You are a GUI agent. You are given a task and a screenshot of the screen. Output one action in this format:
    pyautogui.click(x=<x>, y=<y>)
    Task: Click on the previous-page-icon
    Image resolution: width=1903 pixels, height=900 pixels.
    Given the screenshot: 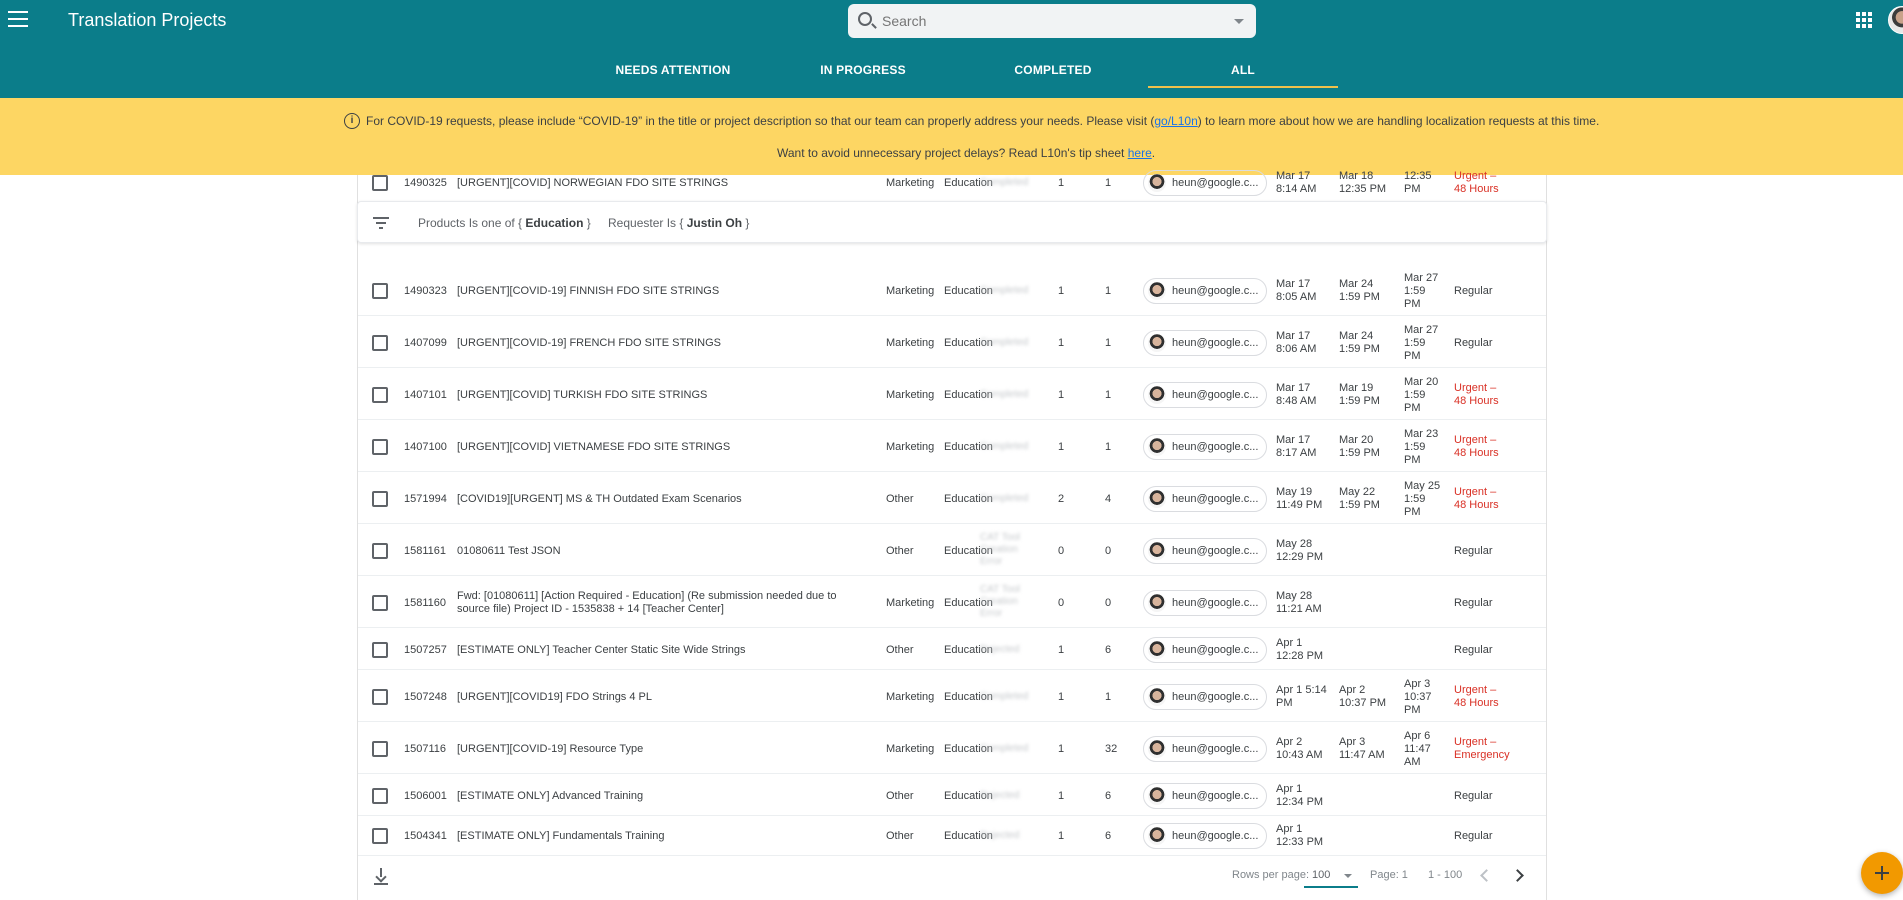 What is the action you would take?
    pyautogui.click(x=1485, y=875)
    